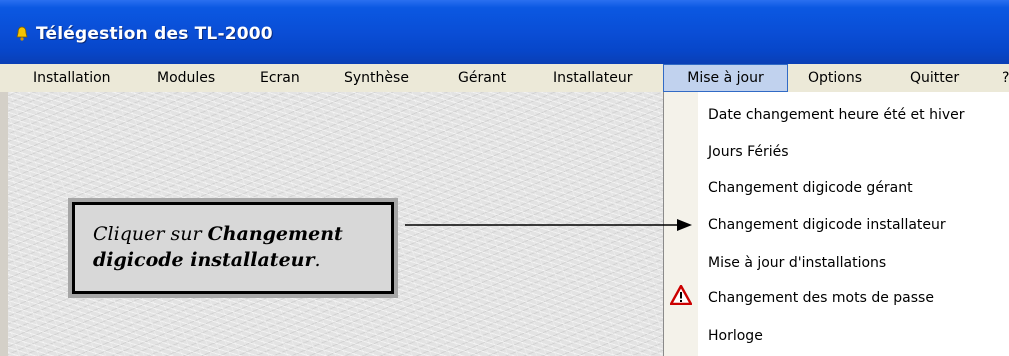  Describe the element at coordinates (150, 234) in the screenshot. I see `callout-prefix: Cliquer sur` at that location.